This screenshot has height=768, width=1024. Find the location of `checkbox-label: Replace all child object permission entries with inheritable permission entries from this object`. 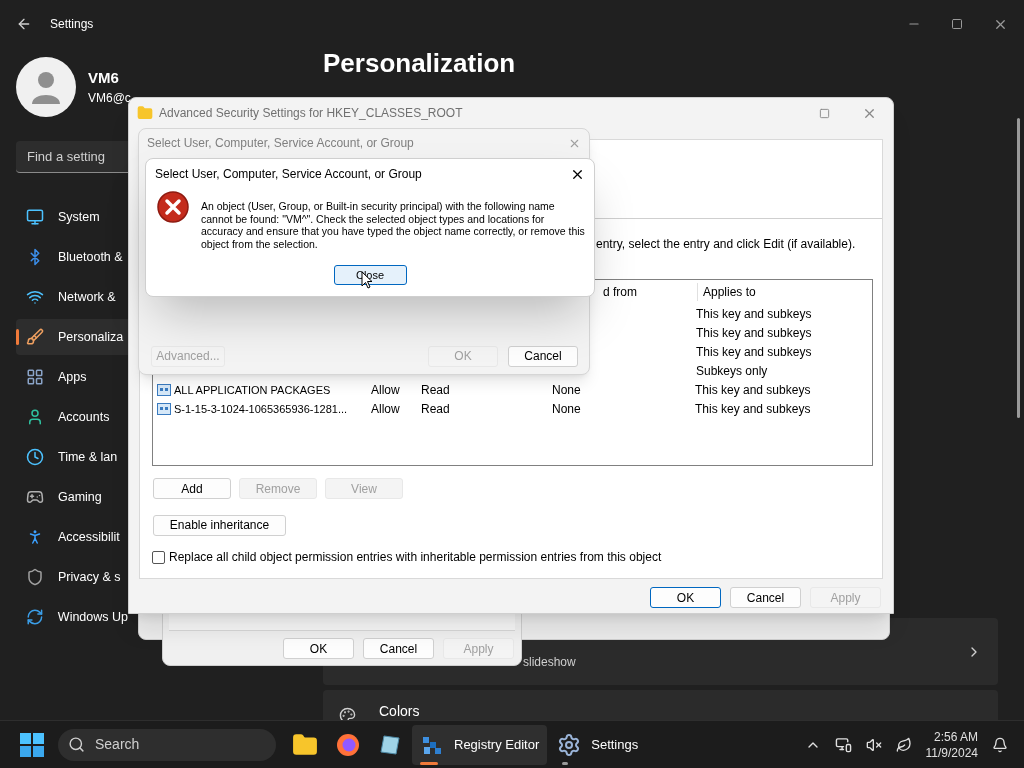

checkbox-label: Replace all child object permission entries with inheritable permission entries from this object is located at coordinates (415, 557).